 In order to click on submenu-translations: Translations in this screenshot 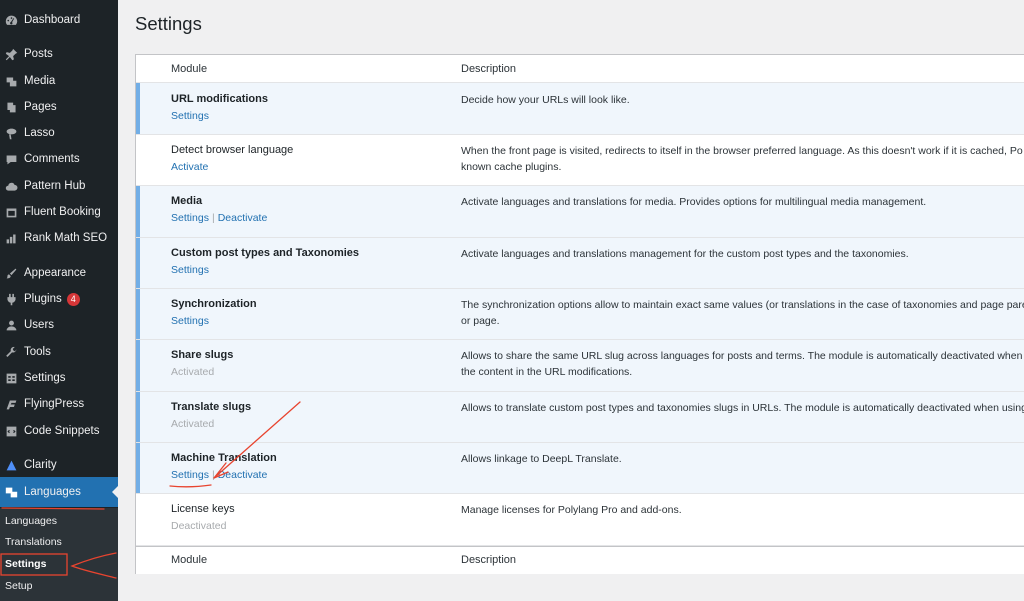, I will do `click(33, 542)`.